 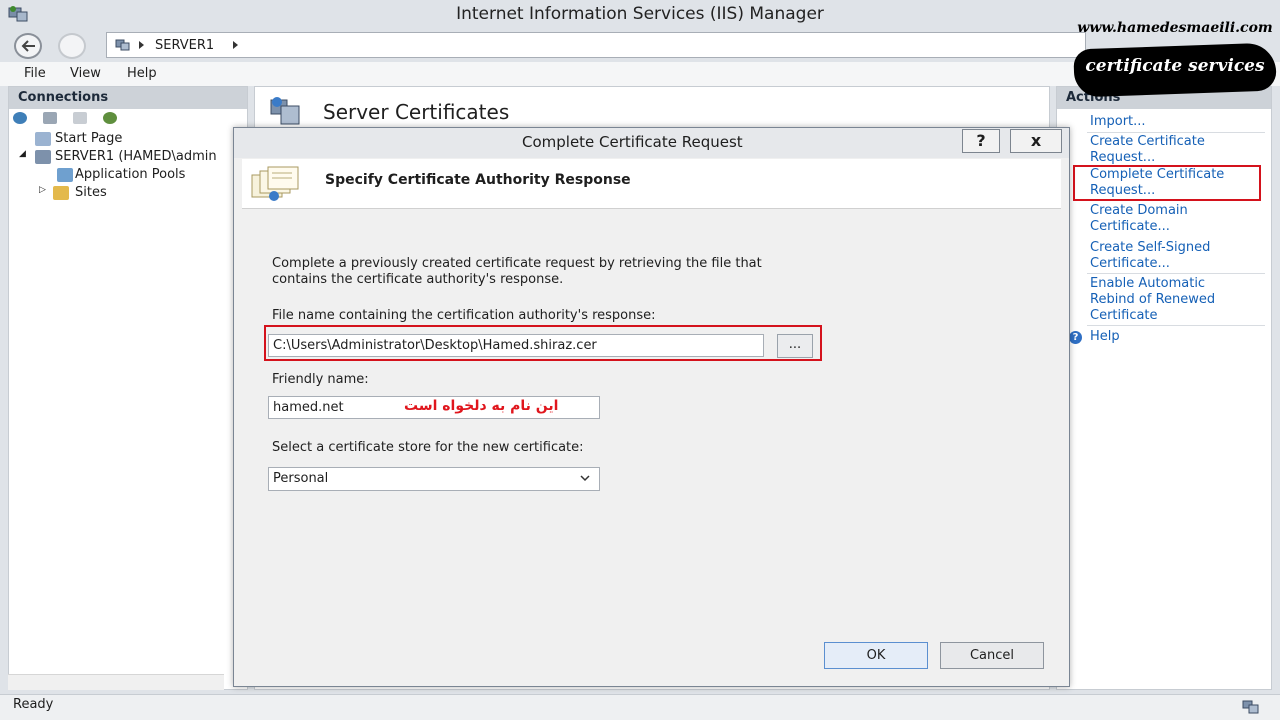 What do you see at coordinates (22, 154) in the screenshot?
I see `tree-expand-icon: ◢` at bounding box center [22, 154].